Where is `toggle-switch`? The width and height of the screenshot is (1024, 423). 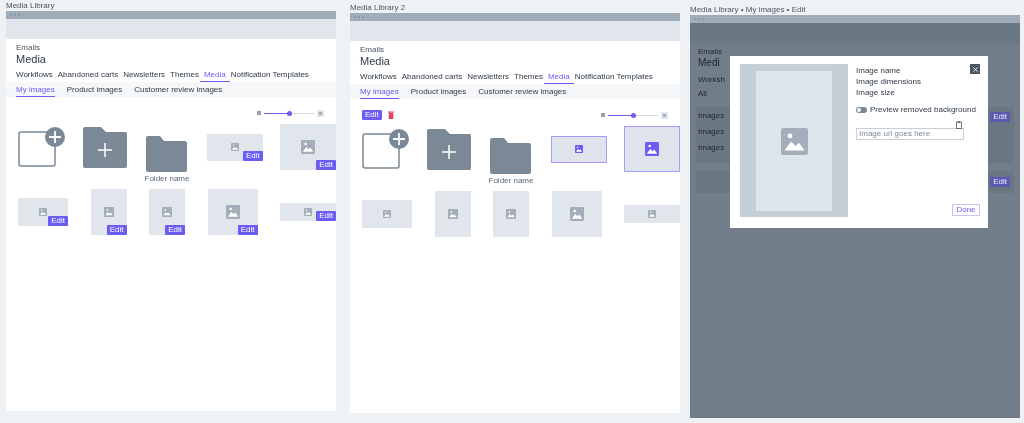 toggle-switch is located at coordinates (861, 110).